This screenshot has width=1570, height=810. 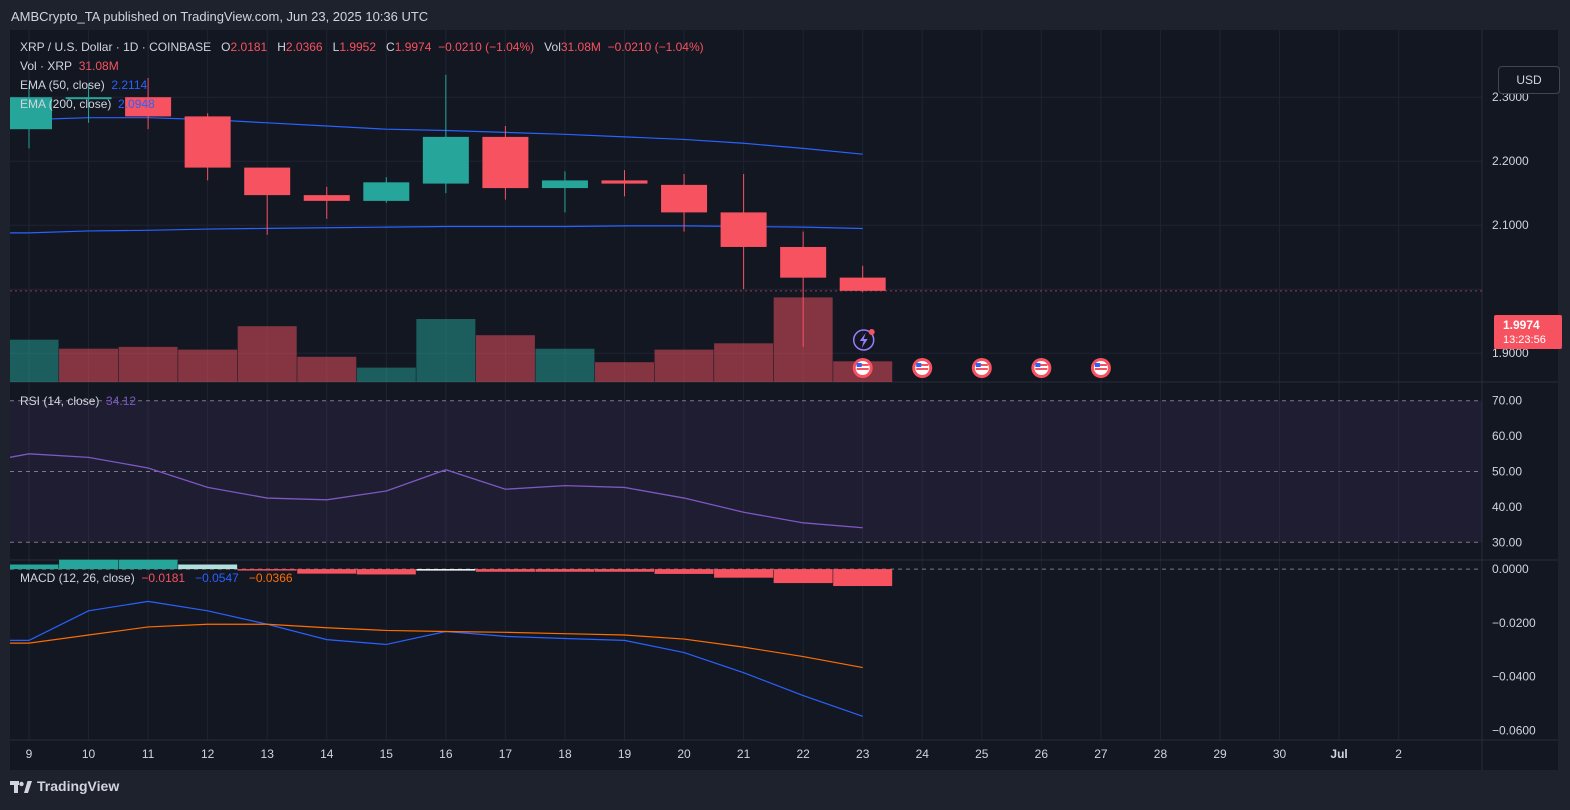 What do you see at coordinates (1101, 754) in the screenshot?
I see `time-axis-tick-label: 27` at bounding box center [1101, 754].